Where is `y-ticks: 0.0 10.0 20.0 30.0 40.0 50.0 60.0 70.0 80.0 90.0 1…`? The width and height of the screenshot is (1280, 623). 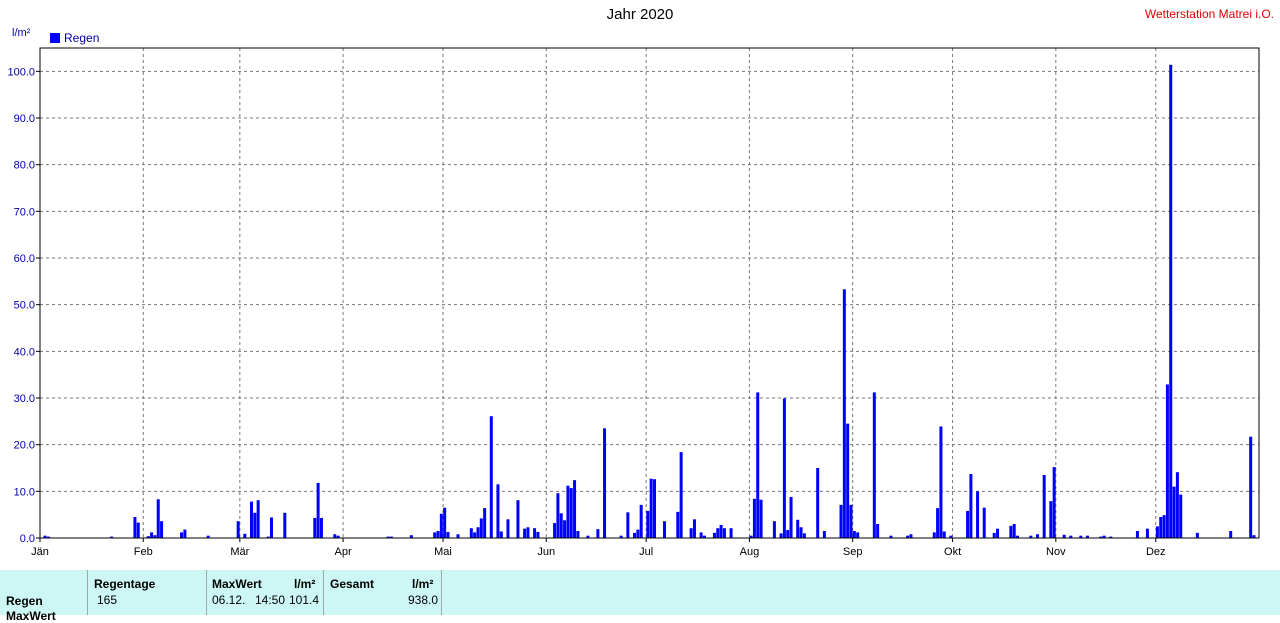 y-ticks: 0.0 10.0 20.0 30.0 40.0 50.0 60.0 70.0 80.0 90.0 1… is located at coordinates (23, 305).